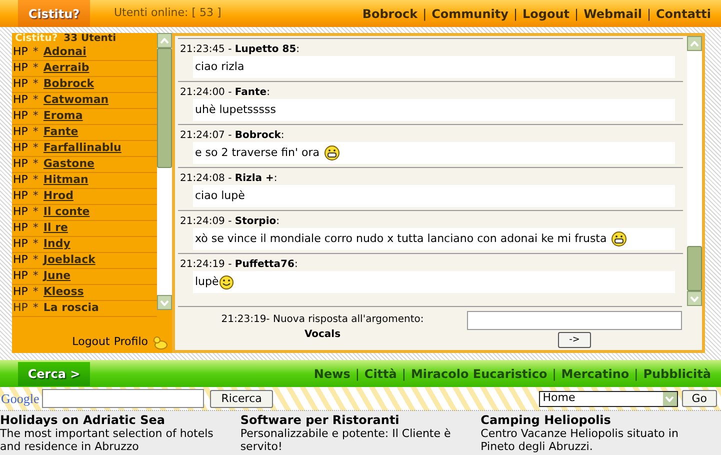 The image size is (721, 455). I want to click on message-header: 21:23:45 - Lupetto 85:, so click(240, 49).